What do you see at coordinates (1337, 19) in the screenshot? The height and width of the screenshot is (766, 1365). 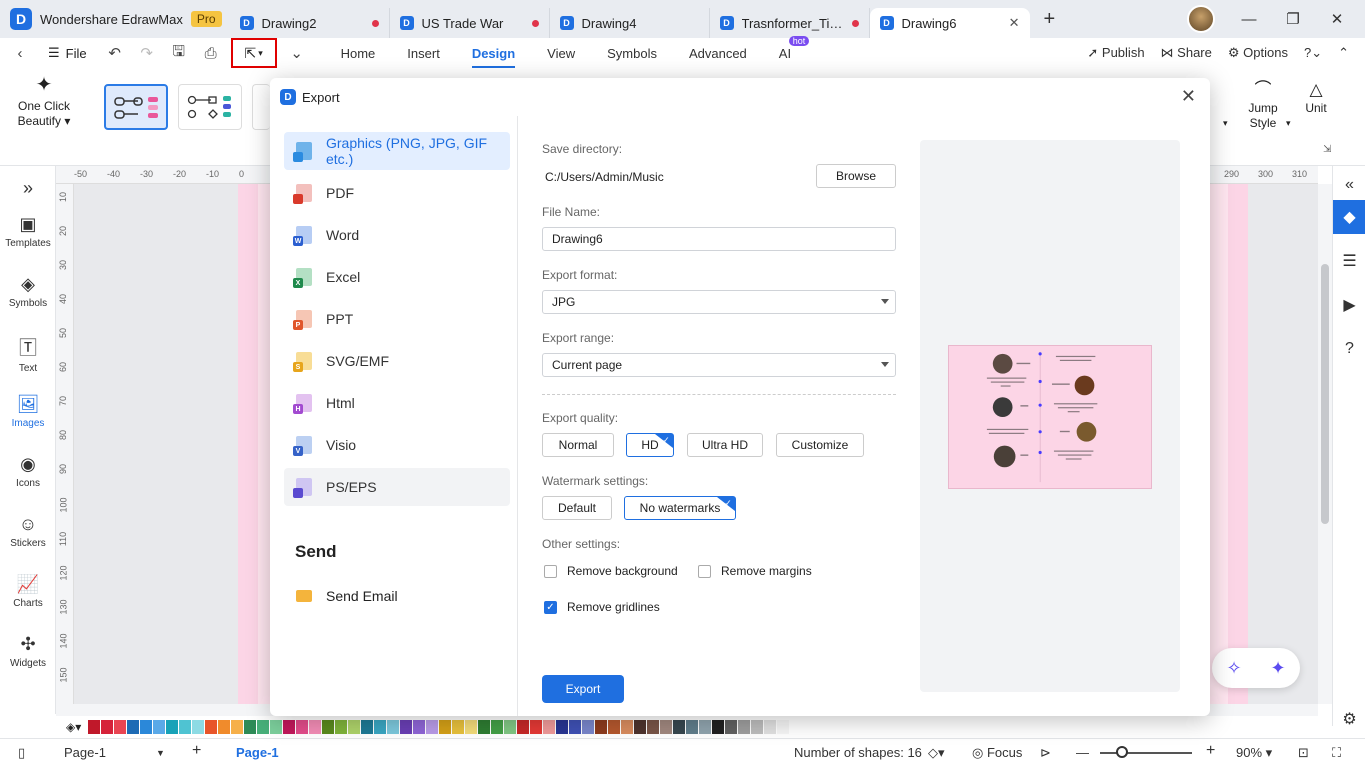 I see `close-window-icon: ✕` at bounding box center [1337, 19].